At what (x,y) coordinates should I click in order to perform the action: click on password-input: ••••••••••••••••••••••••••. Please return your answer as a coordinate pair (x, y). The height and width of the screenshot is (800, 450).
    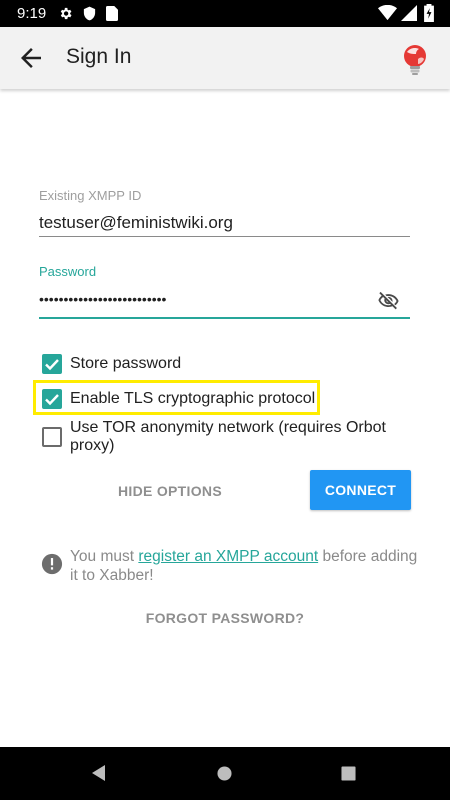
    Looking at the image, I should click on (102, 299).